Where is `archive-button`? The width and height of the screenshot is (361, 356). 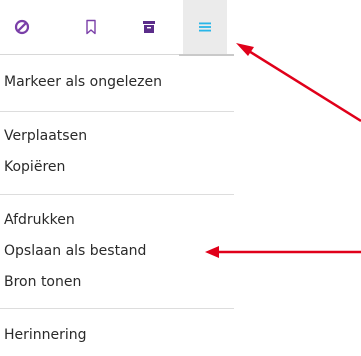
archive-button is located at coordinates (149, 27).